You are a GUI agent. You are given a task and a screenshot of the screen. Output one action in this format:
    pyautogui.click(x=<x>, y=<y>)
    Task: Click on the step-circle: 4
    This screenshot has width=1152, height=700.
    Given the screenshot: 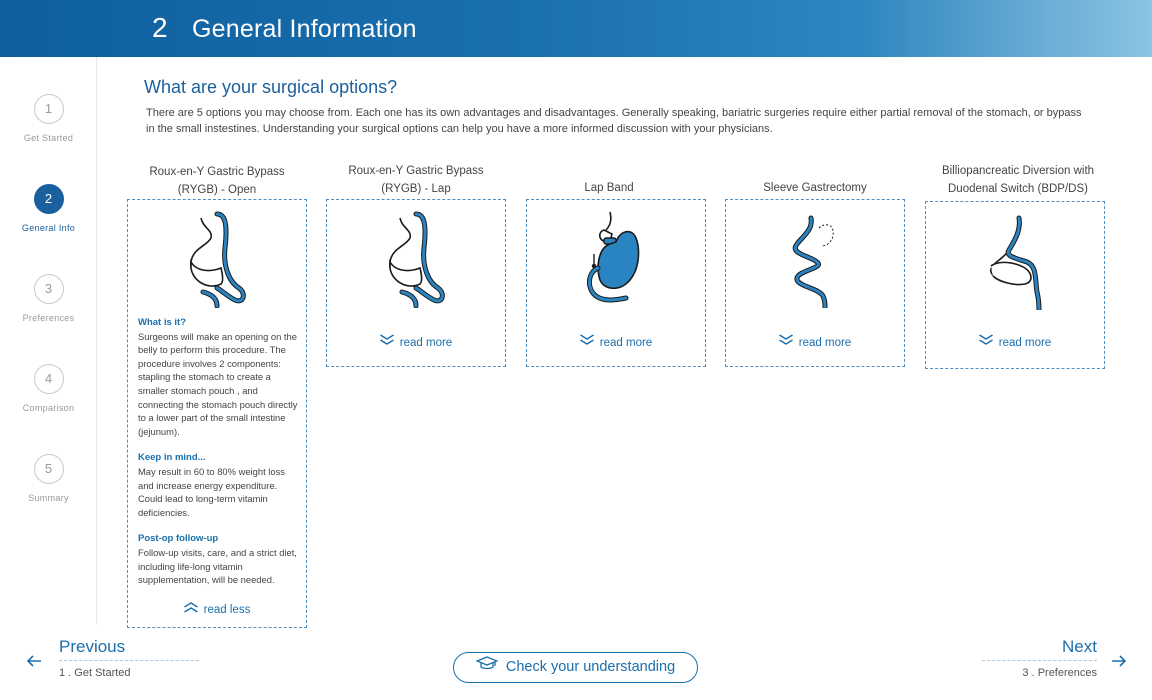 What is the action you would take?
    pyautogui.click(x=48, y=379)
    